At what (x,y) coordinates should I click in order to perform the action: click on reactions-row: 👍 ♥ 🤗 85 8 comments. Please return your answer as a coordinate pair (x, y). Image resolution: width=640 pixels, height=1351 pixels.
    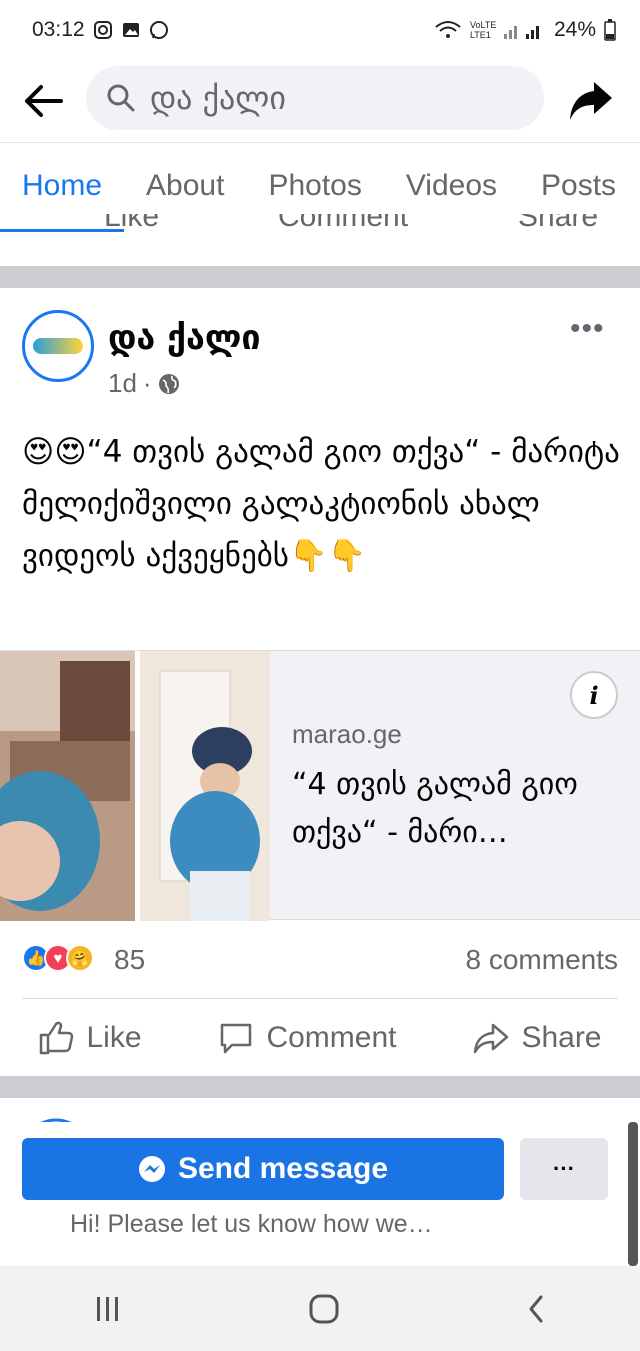
    Looking at the image, I should click on (320, 959).